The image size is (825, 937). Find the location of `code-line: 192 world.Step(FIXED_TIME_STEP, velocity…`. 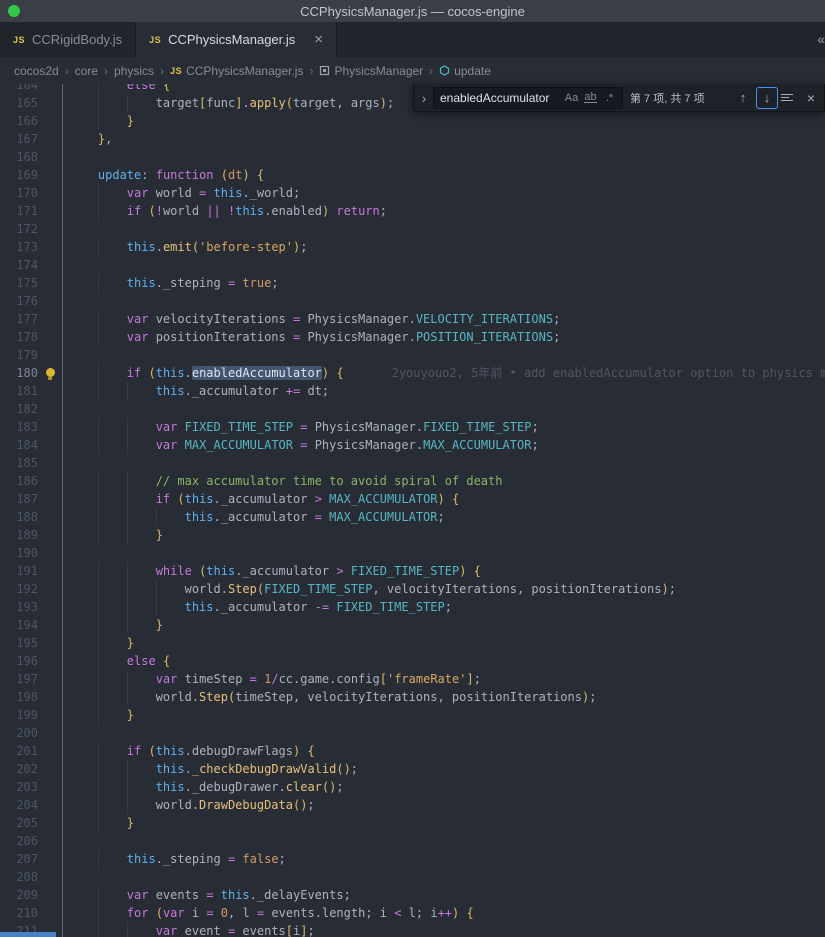

code-line: 192 world.Step(FIXED_TIME_STEP, velocity… is located at coordinates (412, 589).